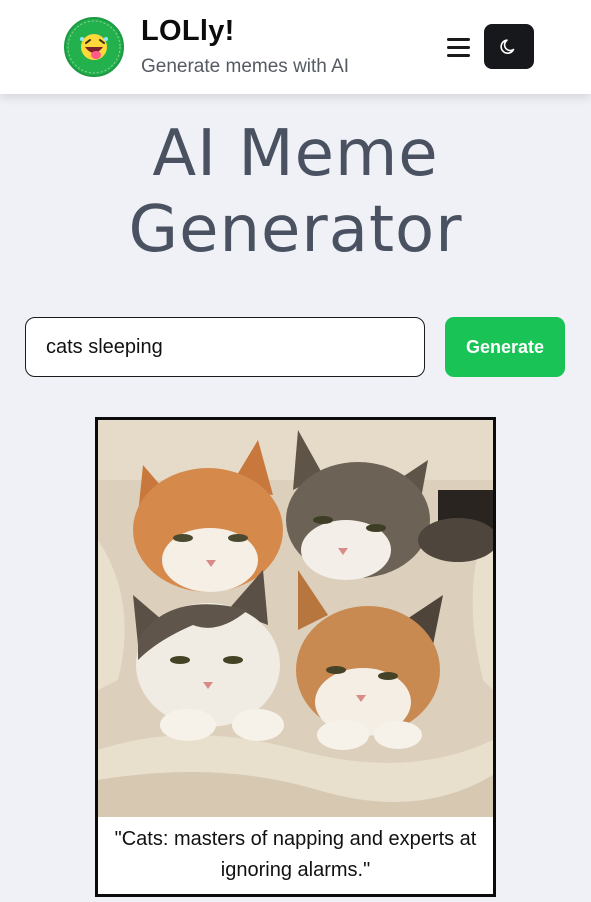 Image resolution: width=591 pixels, height=902 pixels. What do you see at coordinates (295, 154) in the screenshot?
I see `title-line-1: AI Meme` at bounding box center [295, 154].